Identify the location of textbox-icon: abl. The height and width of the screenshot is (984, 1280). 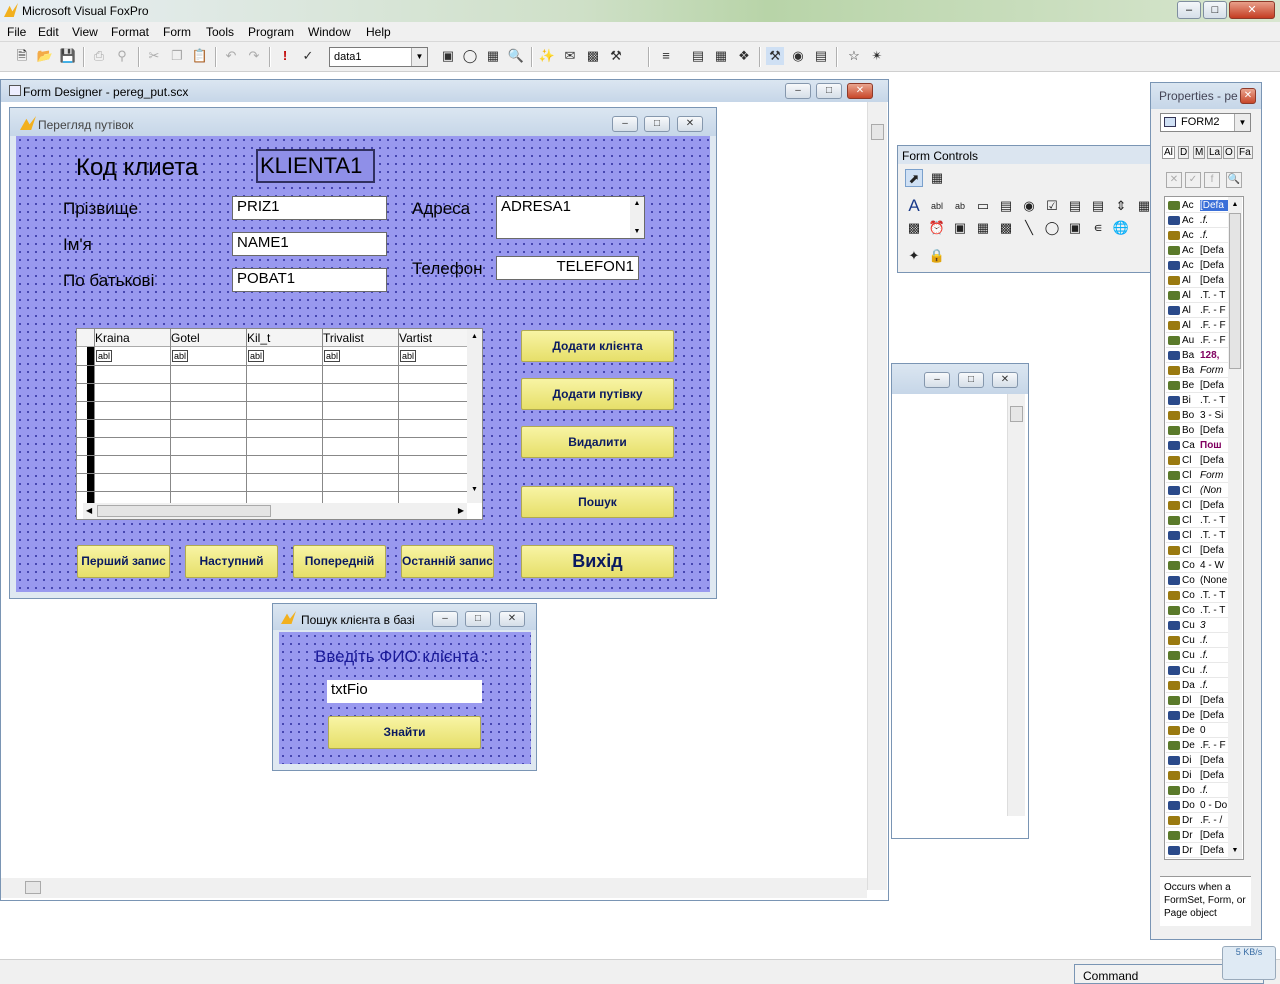
(937, 206).